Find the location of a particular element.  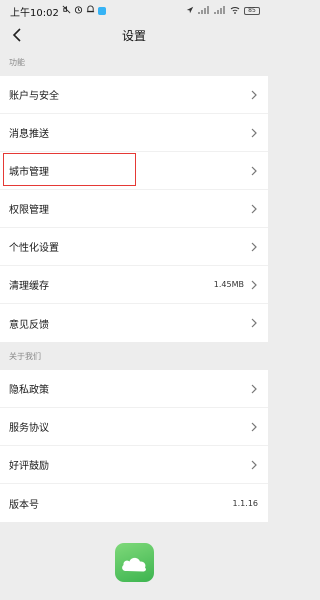

back-button is located at coordinates (17, 35).